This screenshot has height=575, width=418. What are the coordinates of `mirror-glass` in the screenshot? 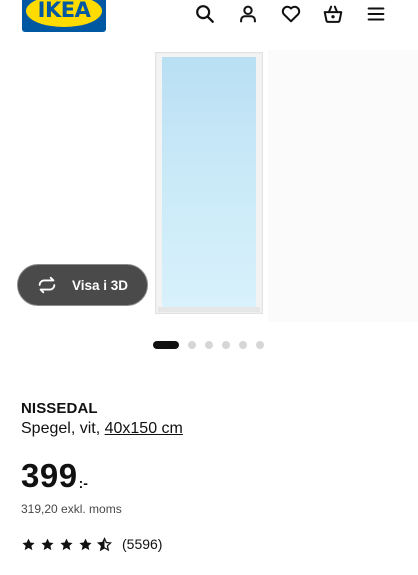 It's located at (209, 182).